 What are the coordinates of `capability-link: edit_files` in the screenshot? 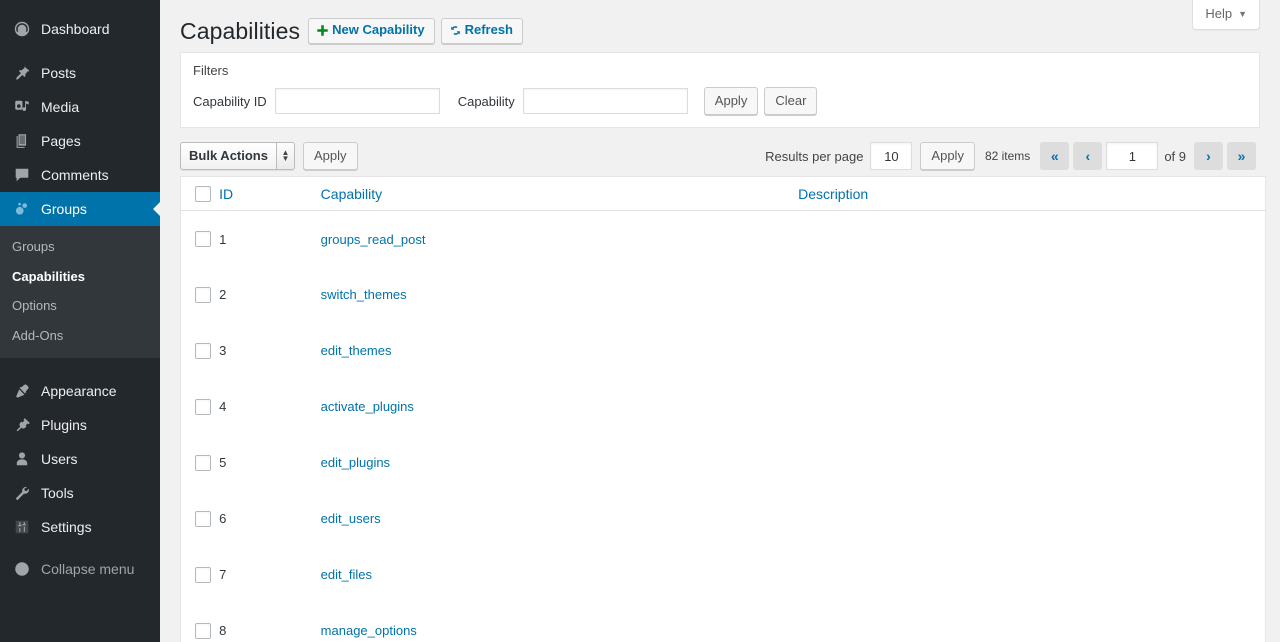 It's located at (346, 574).